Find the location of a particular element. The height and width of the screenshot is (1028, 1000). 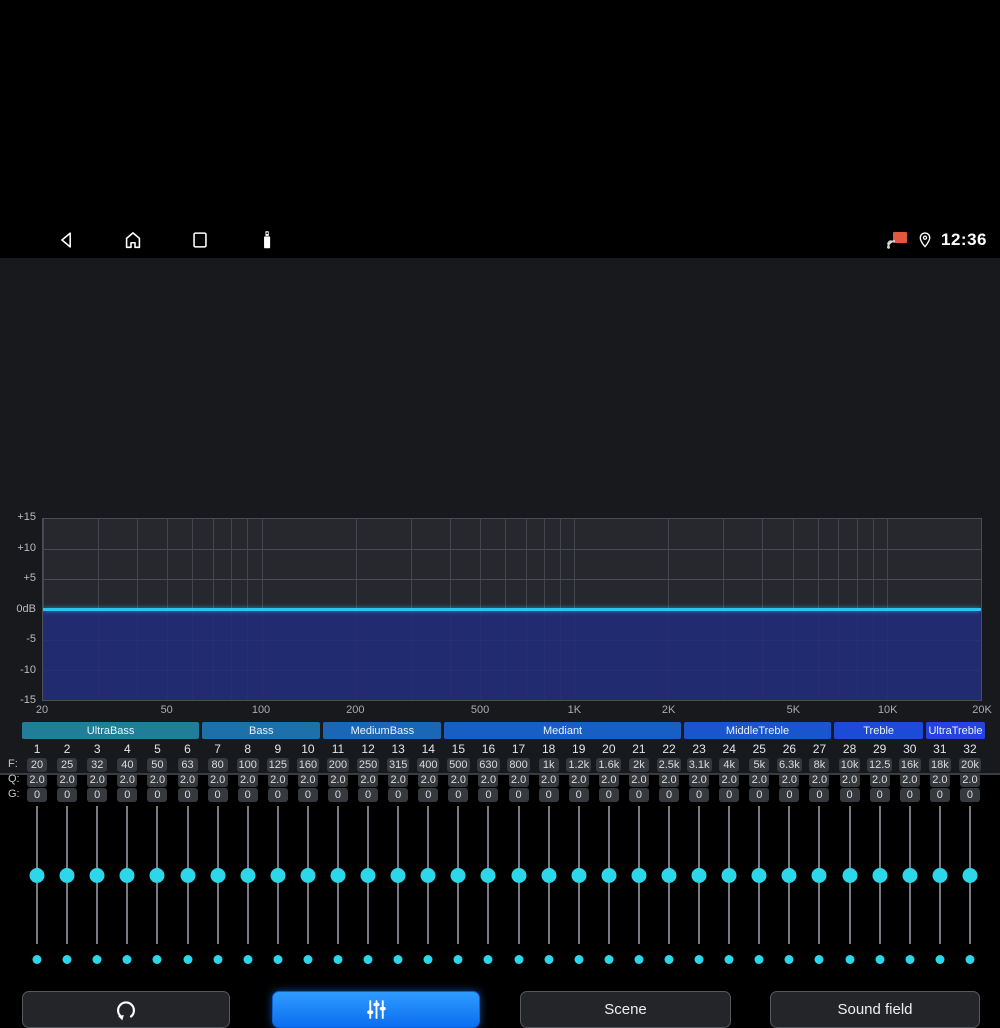

freq-value: 18k is located at coordinates (939, 765).